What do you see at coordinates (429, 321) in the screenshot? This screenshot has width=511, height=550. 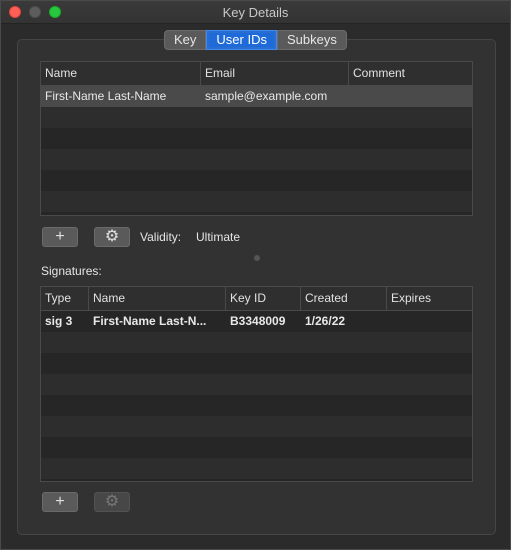 I see `signature-expires` at bounding box center [429, 321].